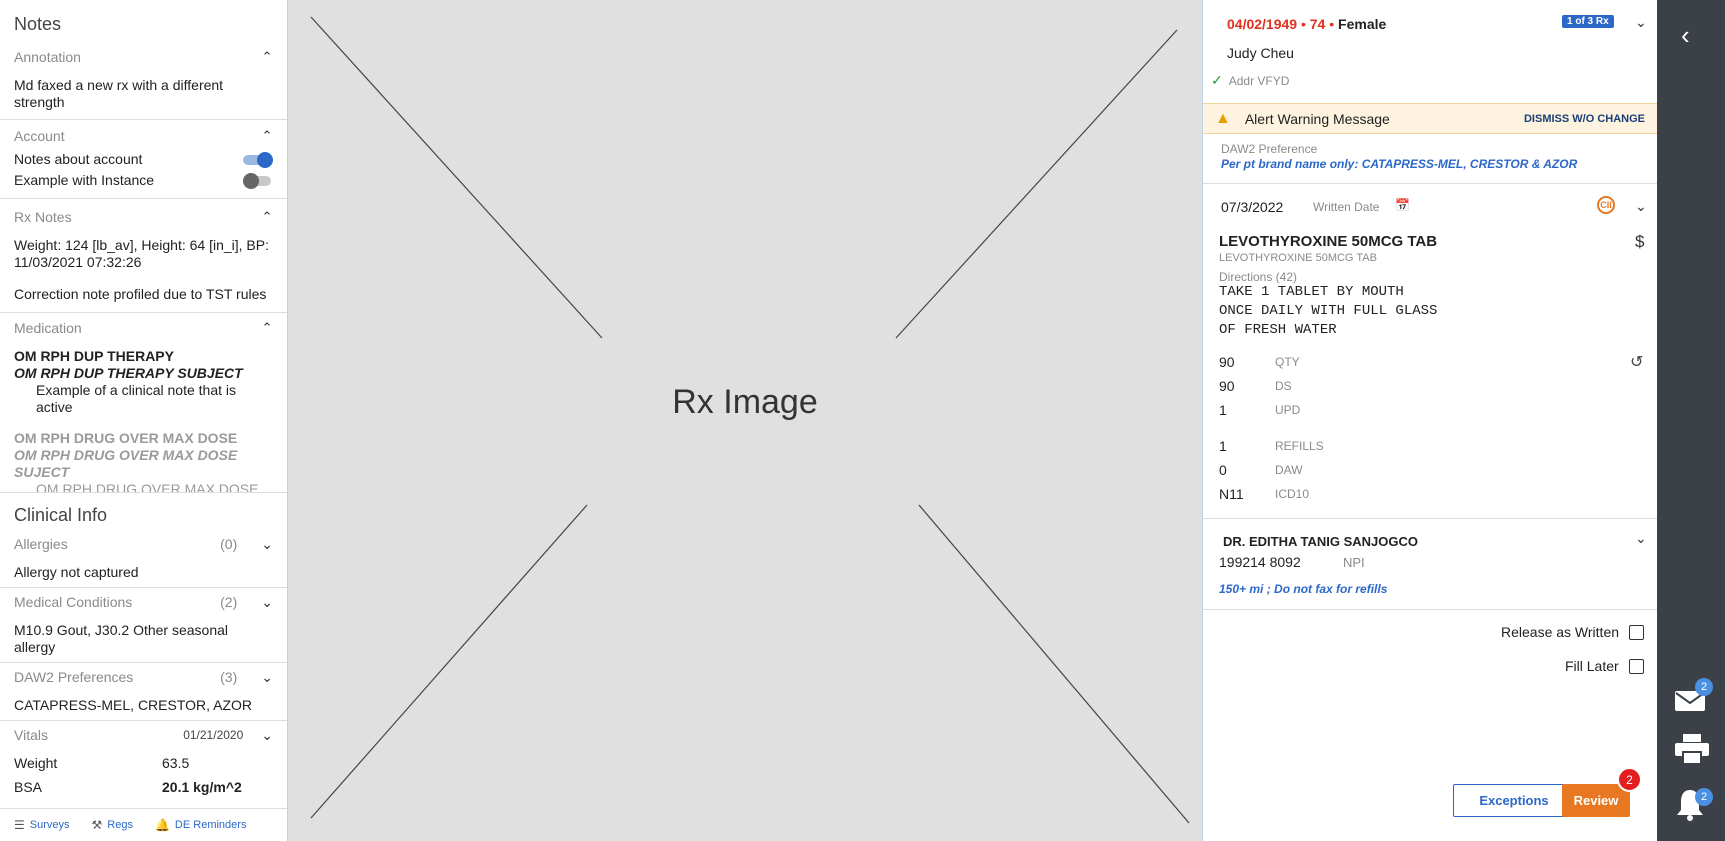 The image size is (1725, 841). What do you see at coordinates (128, 373) in the screenshot?
I see `med-note-1-subject: OM RPH DUP THERAPY SUBJECT` at bounding box center [128, 373].